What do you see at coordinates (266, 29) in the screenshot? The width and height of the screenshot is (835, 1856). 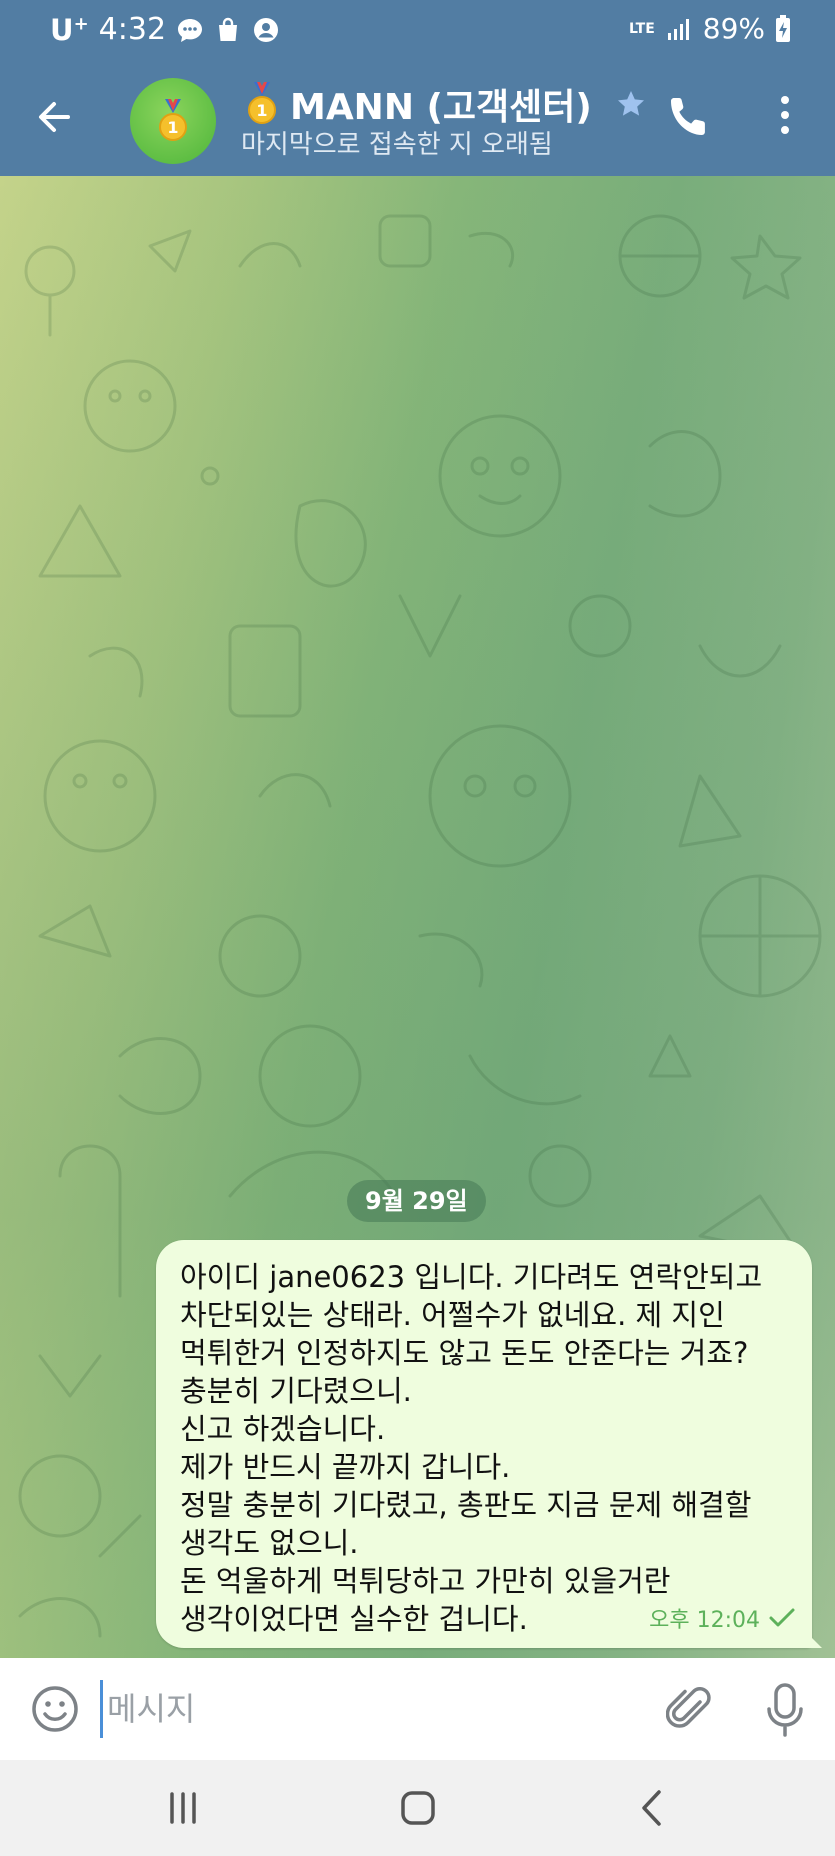 I see `account-icon` at bounding box center [266, 29].